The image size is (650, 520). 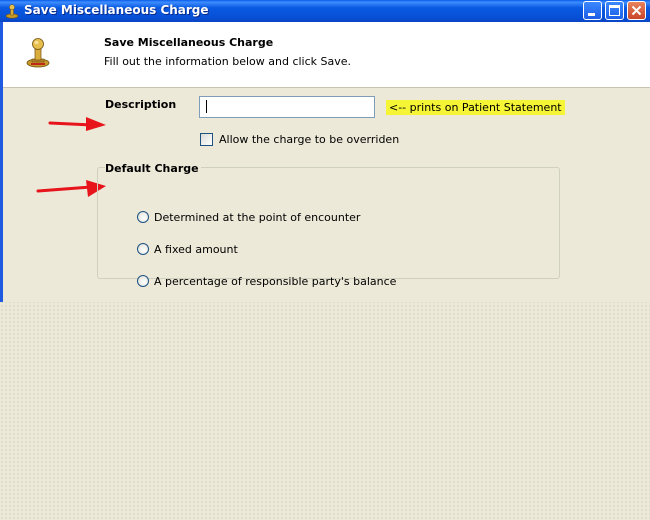 What do you see at coordinates (475, 107) in the screenshot?
I see `statement-hint: <-- prints on Patient Statement` at bounding box center [475, 107].